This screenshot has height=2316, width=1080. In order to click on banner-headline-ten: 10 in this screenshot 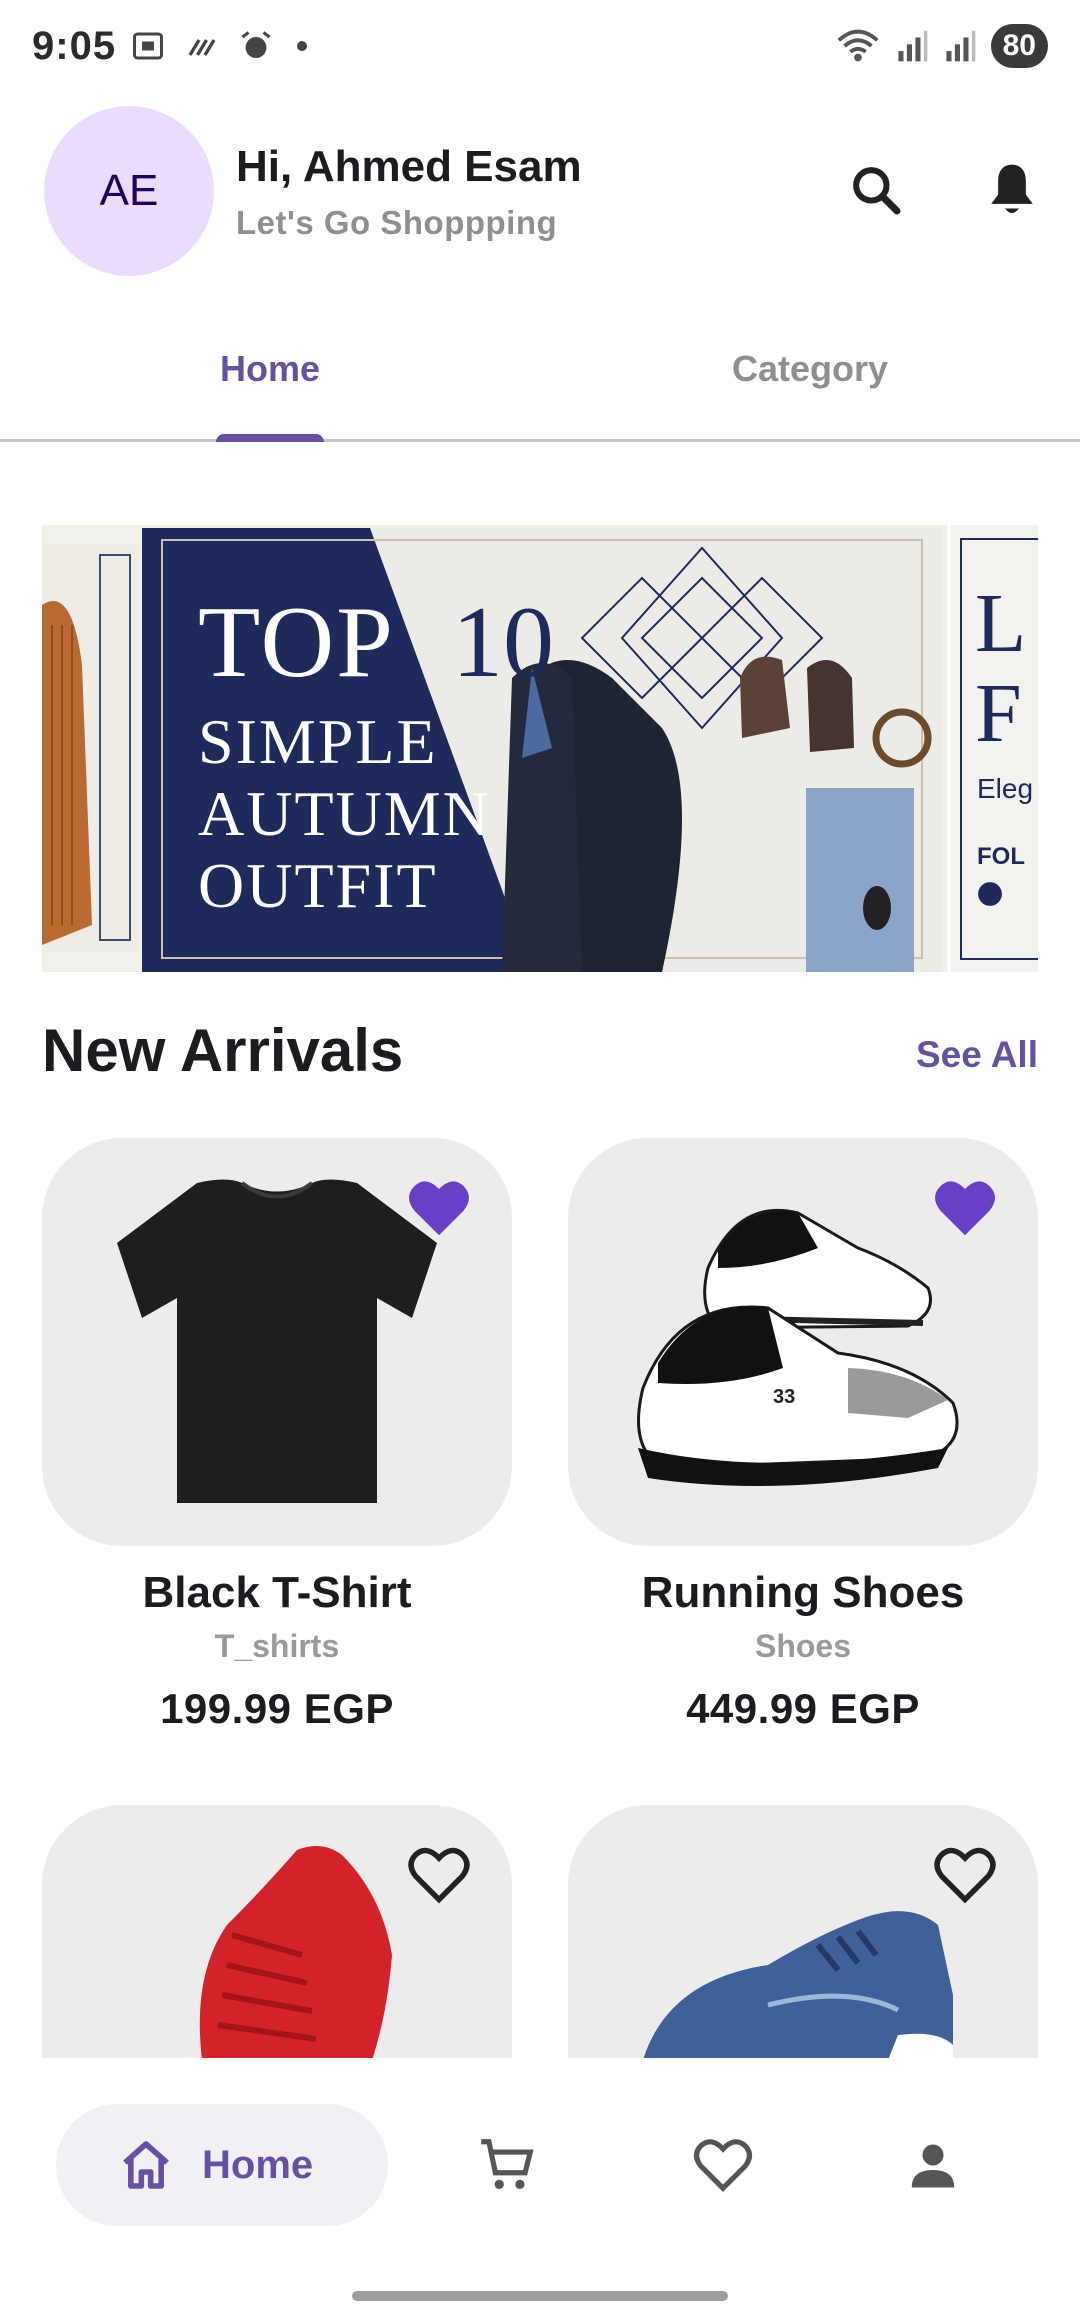, I will do `click(503, 642)`.